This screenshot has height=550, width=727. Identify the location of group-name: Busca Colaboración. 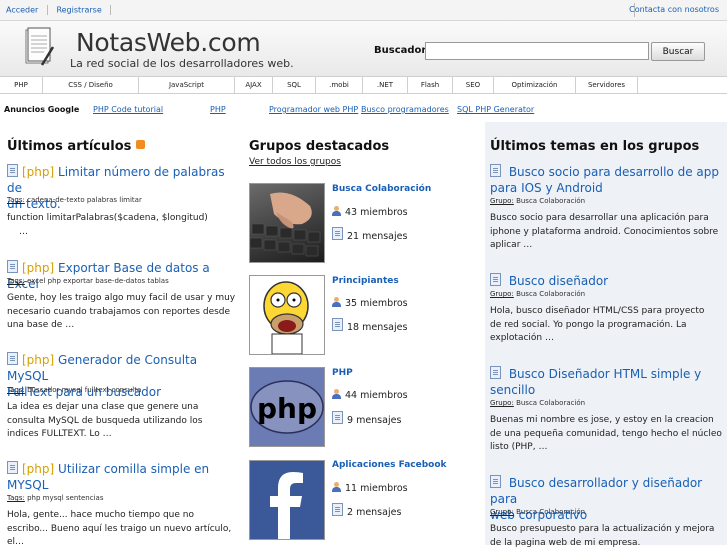
(381, 189).